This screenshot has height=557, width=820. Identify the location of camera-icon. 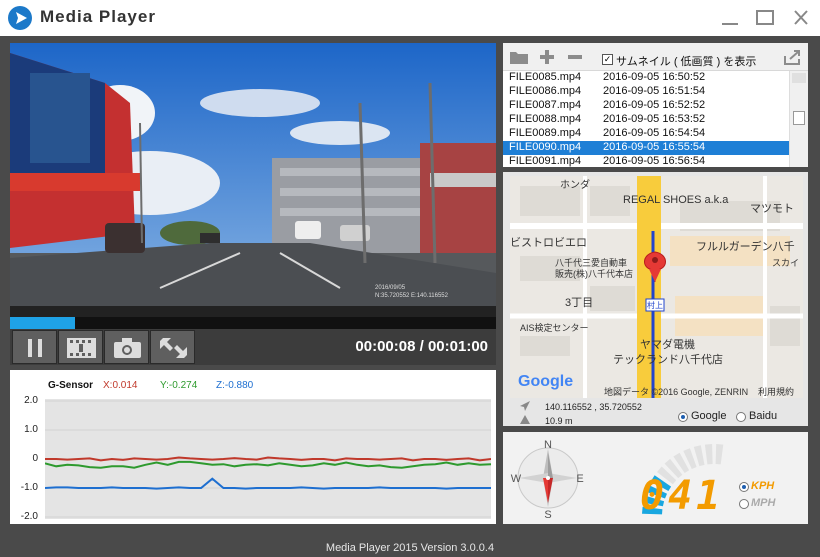
(127, 348).